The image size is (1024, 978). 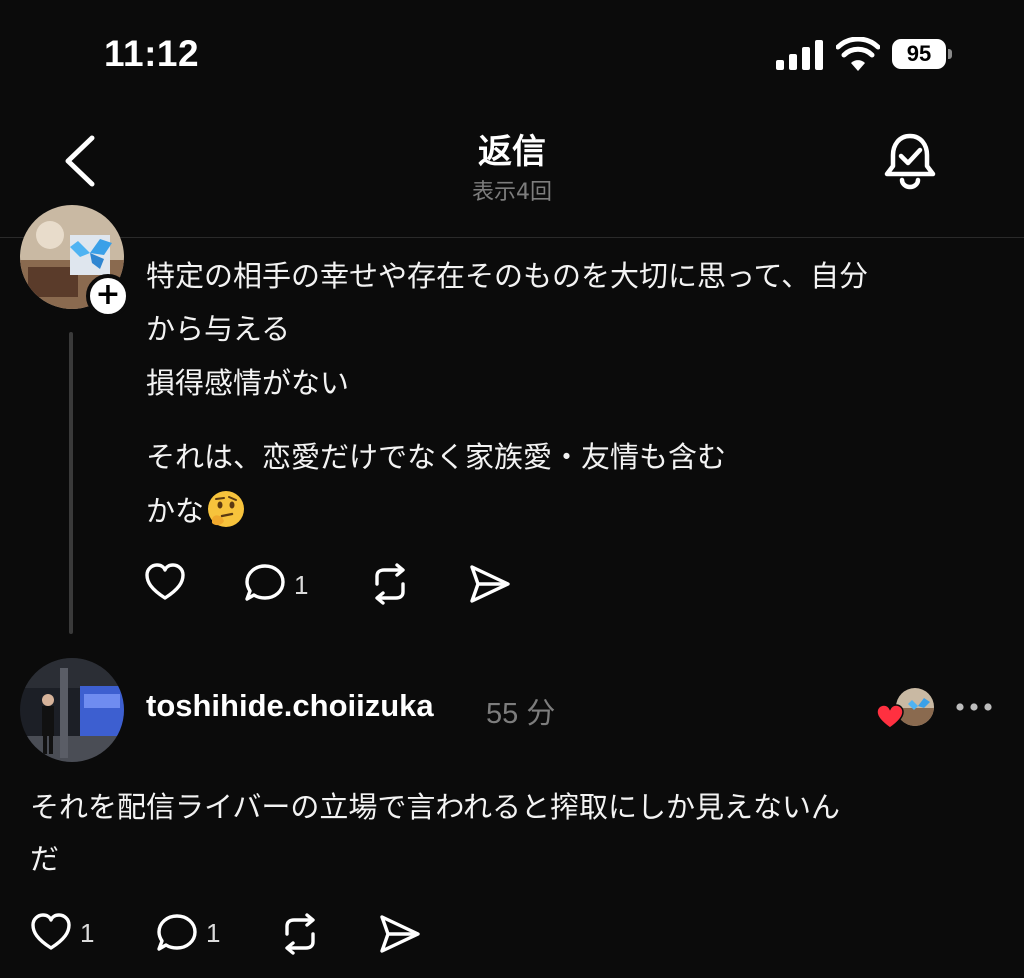 What do you see at coordinates (919, 54) in the screenshot?
I see `battery-level: 95` at bounding box center [919, 54].